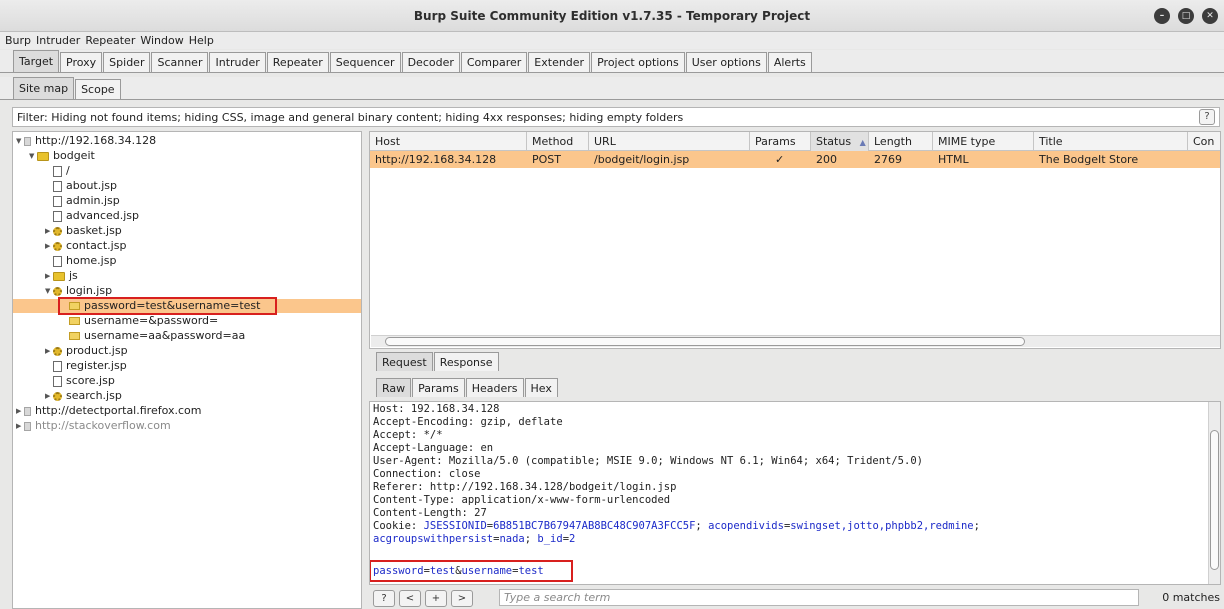  I want to click on cookie-value: 6B851BC7B67947AB8BC48C907A3FCC5F, so click(594, 526).